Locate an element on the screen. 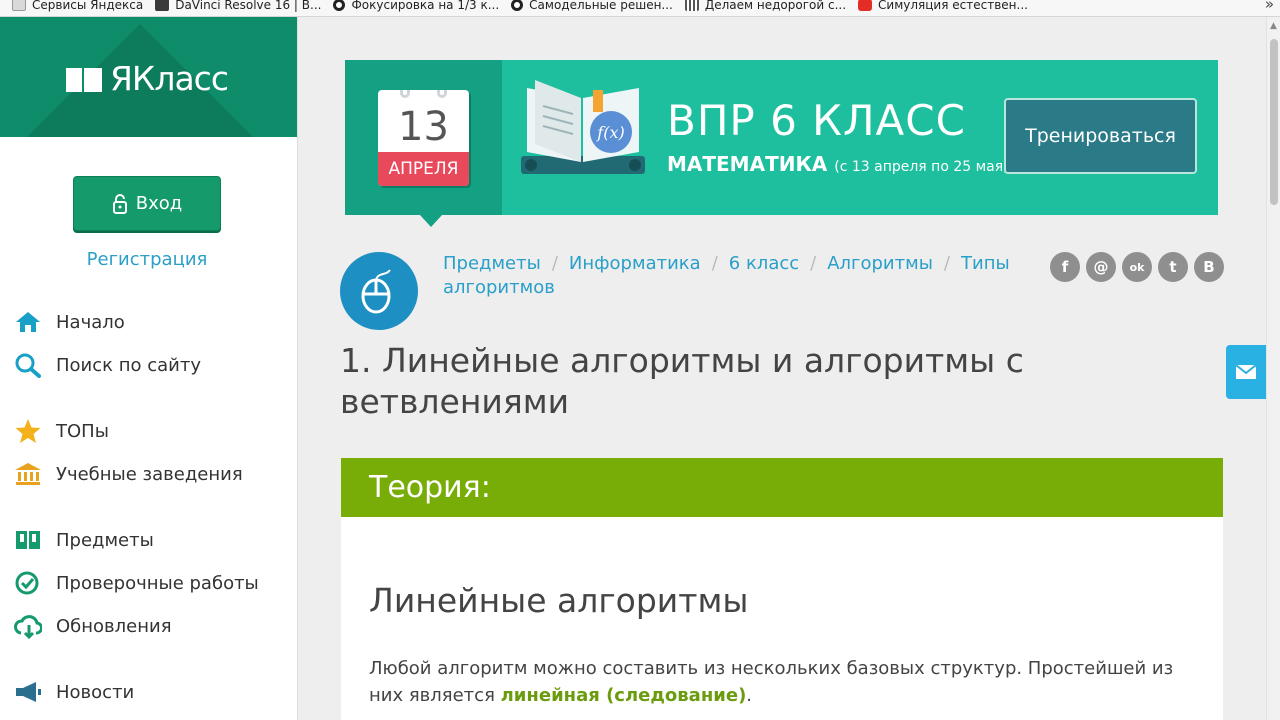  scroll-up-arrow-icon: ▲ is located at coordinates (1273, 26).